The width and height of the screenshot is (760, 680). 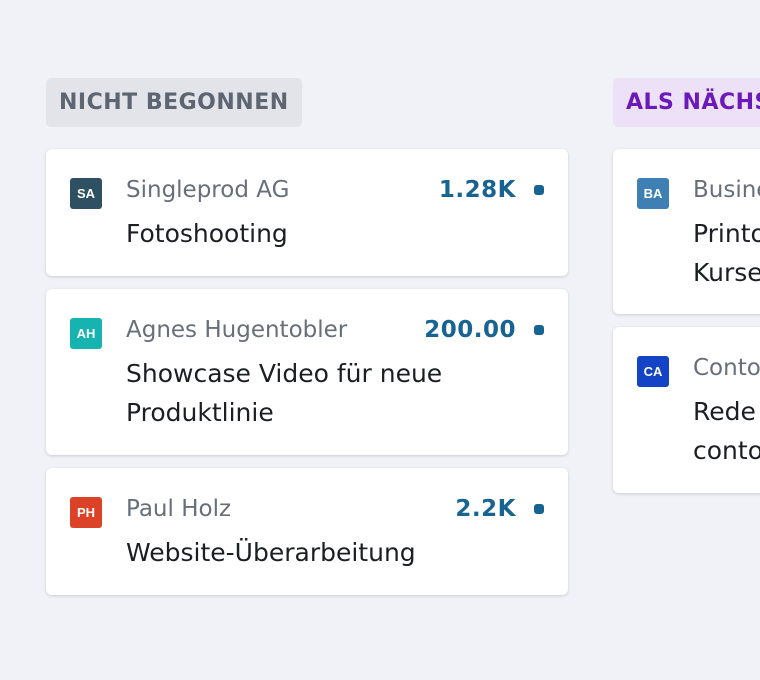 I want to click on job-title: Website-Überarbeitung, so click(x=271, y=552).